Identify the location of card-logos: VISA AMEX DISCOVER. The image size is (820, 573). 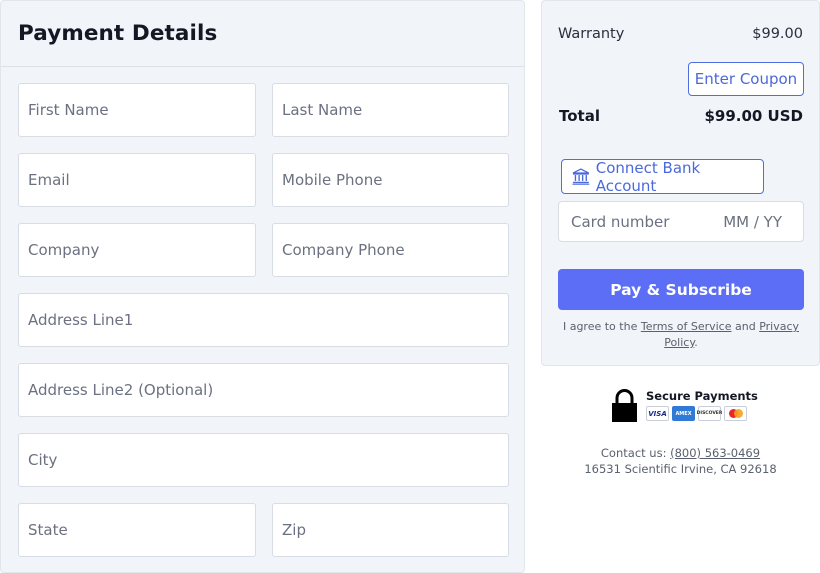
(696, 413).